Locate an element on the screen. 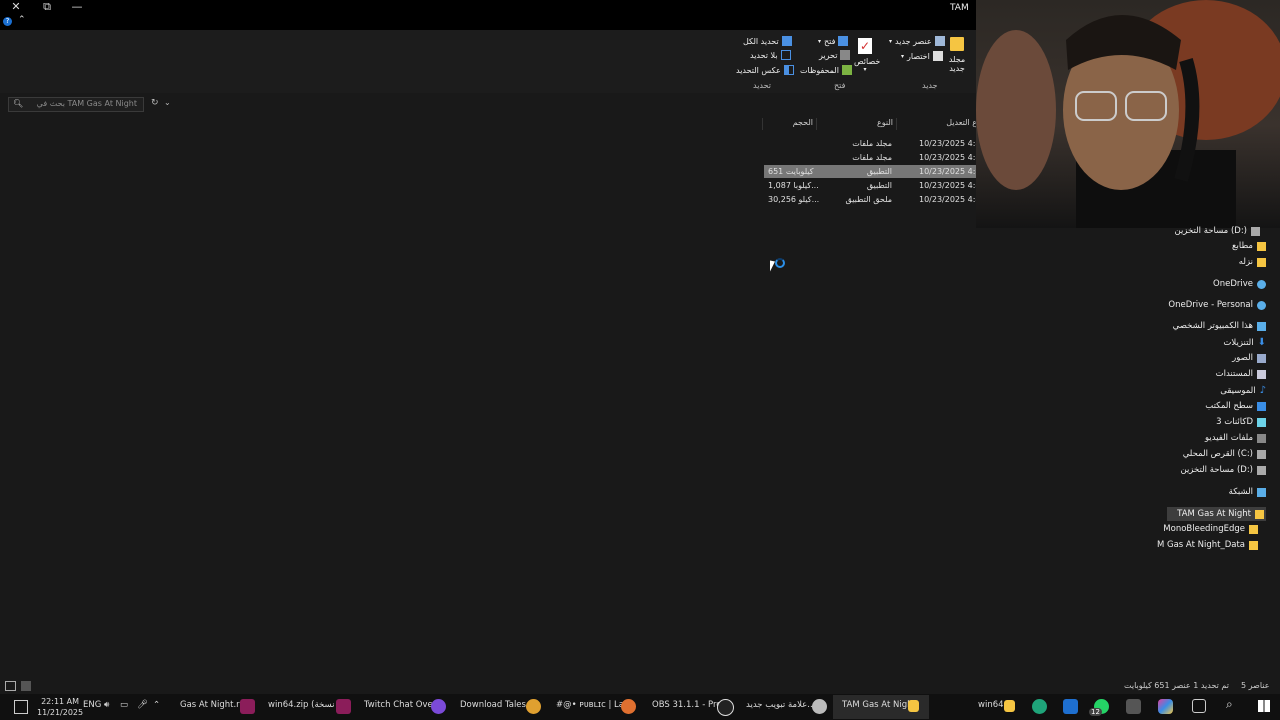  edge-icon is located at coordinates (1039, 706).